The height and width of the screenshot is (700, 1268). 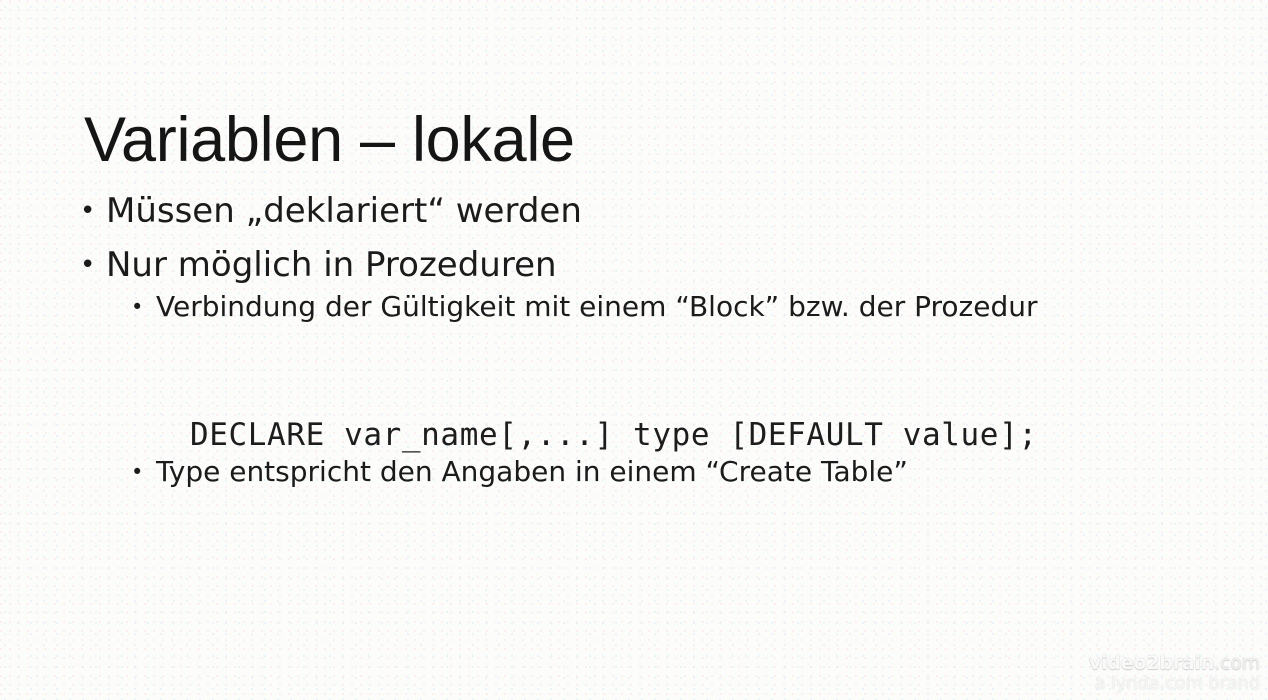 I want to click on watermark-brand-line: video2brain.com, so click(x=1174, y=662).